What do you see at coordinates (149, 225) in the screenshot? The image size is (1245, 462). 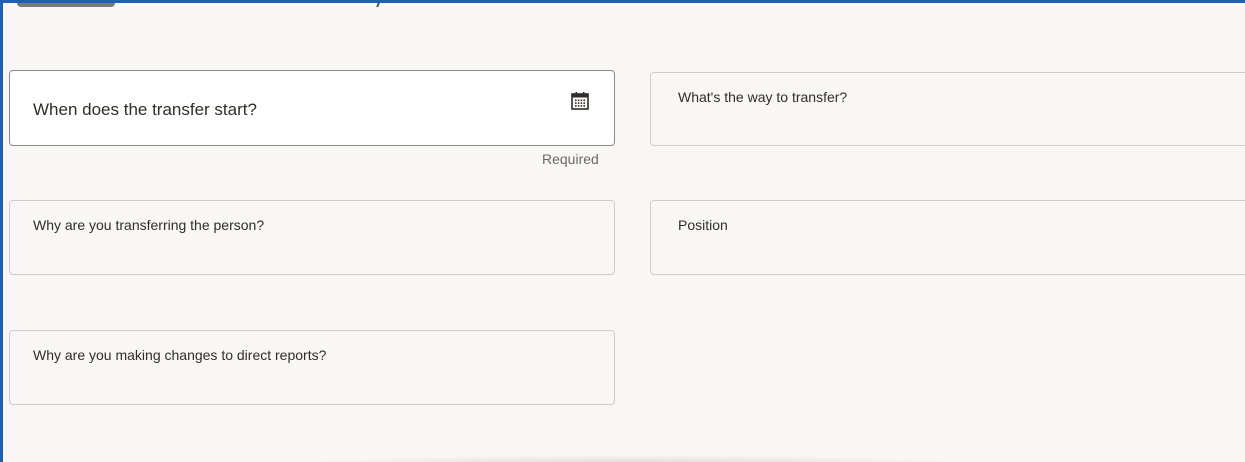 I see `transfer-reason-label: Why are you transferring the person?` at bounding box center [149, 225].